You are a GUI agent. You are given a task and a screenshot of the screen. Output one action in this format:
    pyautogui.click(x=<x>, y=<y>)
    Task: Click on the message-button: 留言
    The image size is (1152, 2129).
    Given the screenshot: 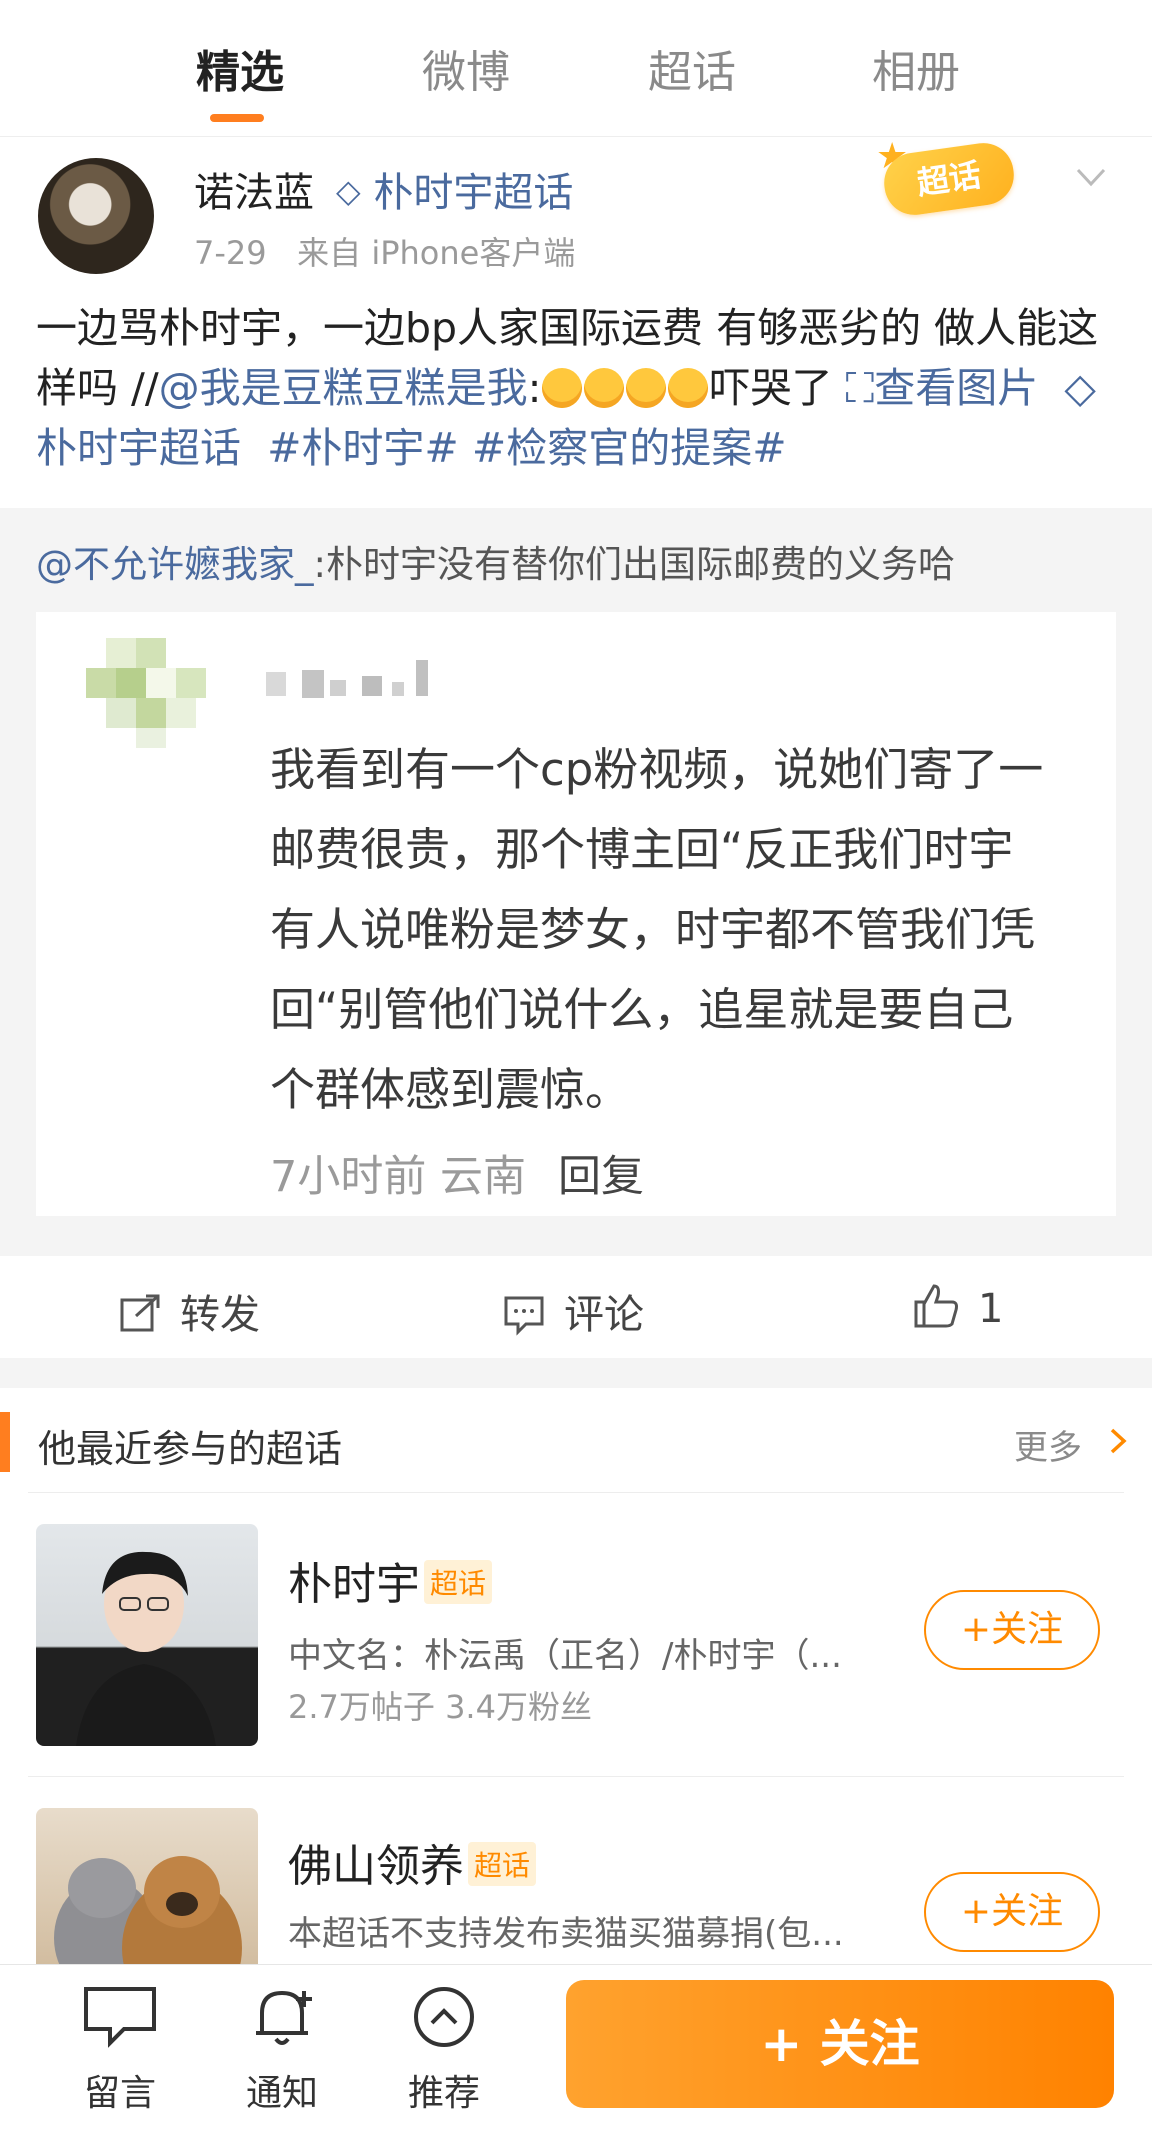 What is the action you would take?
    pyautogui.click(x=120, y=2049)
    